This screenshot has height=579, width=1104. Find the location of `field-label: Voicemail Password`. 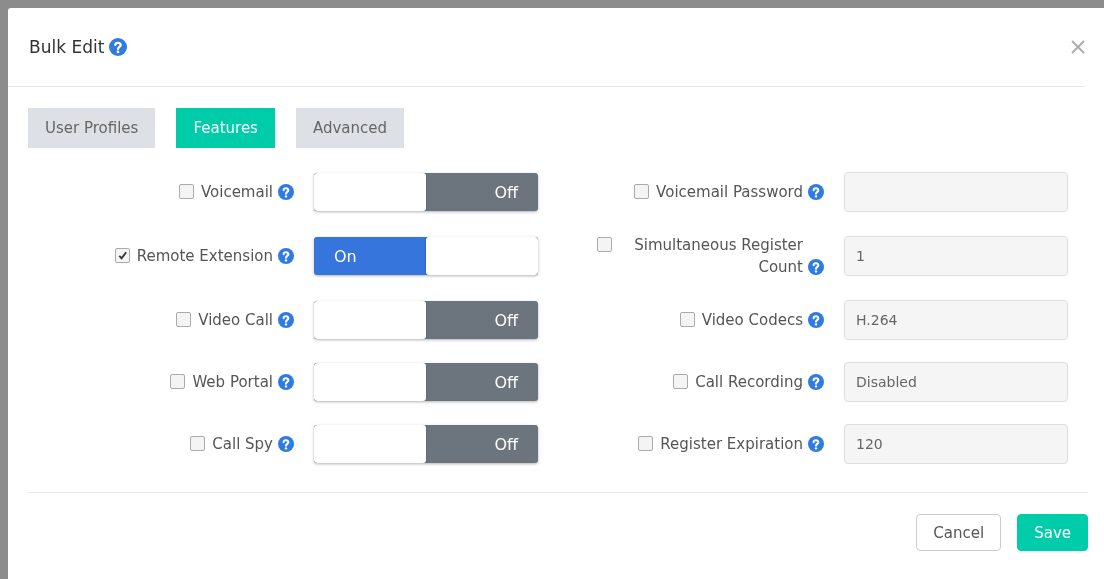

field-label: Voicemail Password is located at coordinates (729, 192).